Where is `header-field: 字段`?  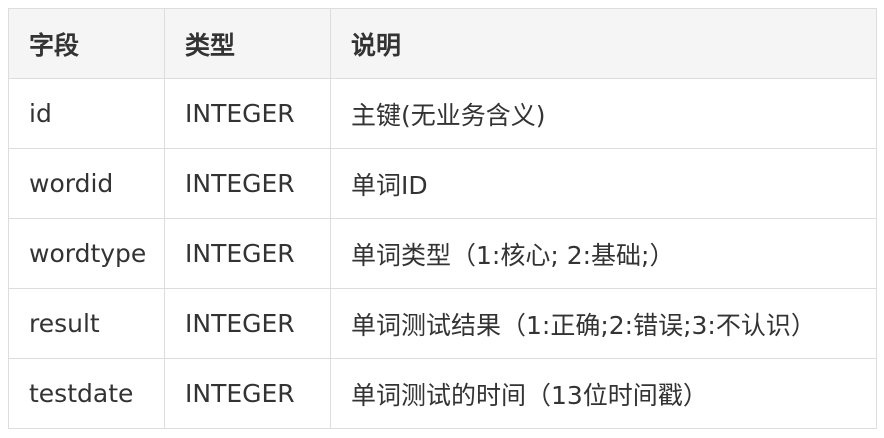
header-field: 字段 is located at coordinates (86, 43).